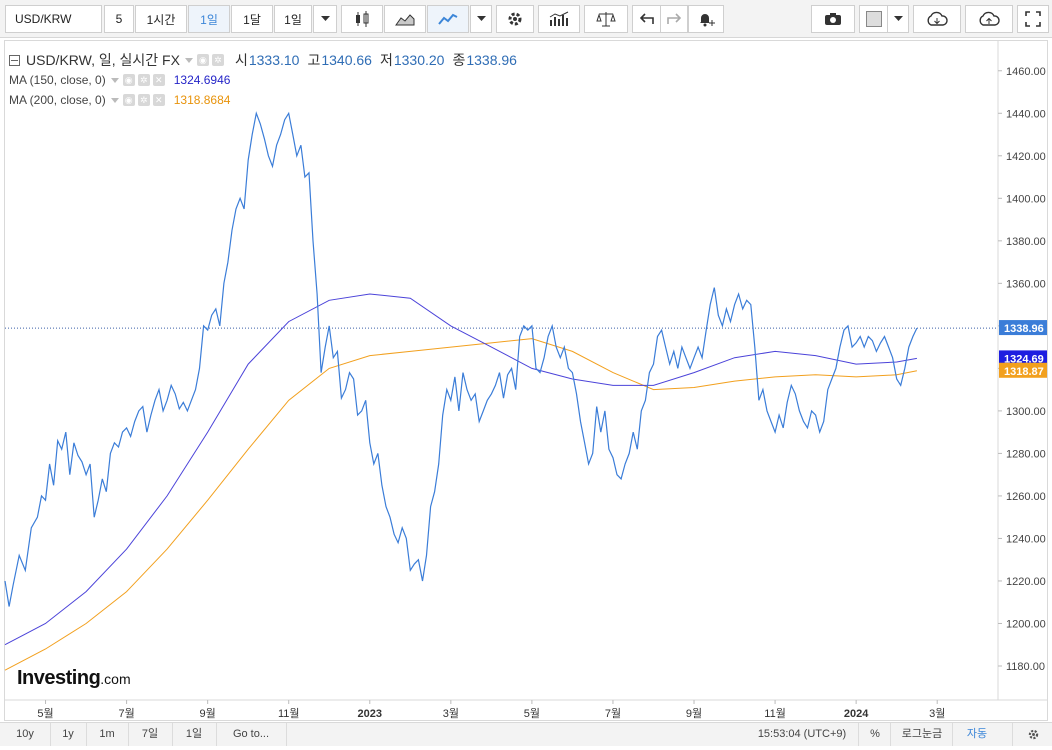  Describe the element at coordinates (976, 734) in the screenshot. I see `auto-scale-button: 자동` at that location.